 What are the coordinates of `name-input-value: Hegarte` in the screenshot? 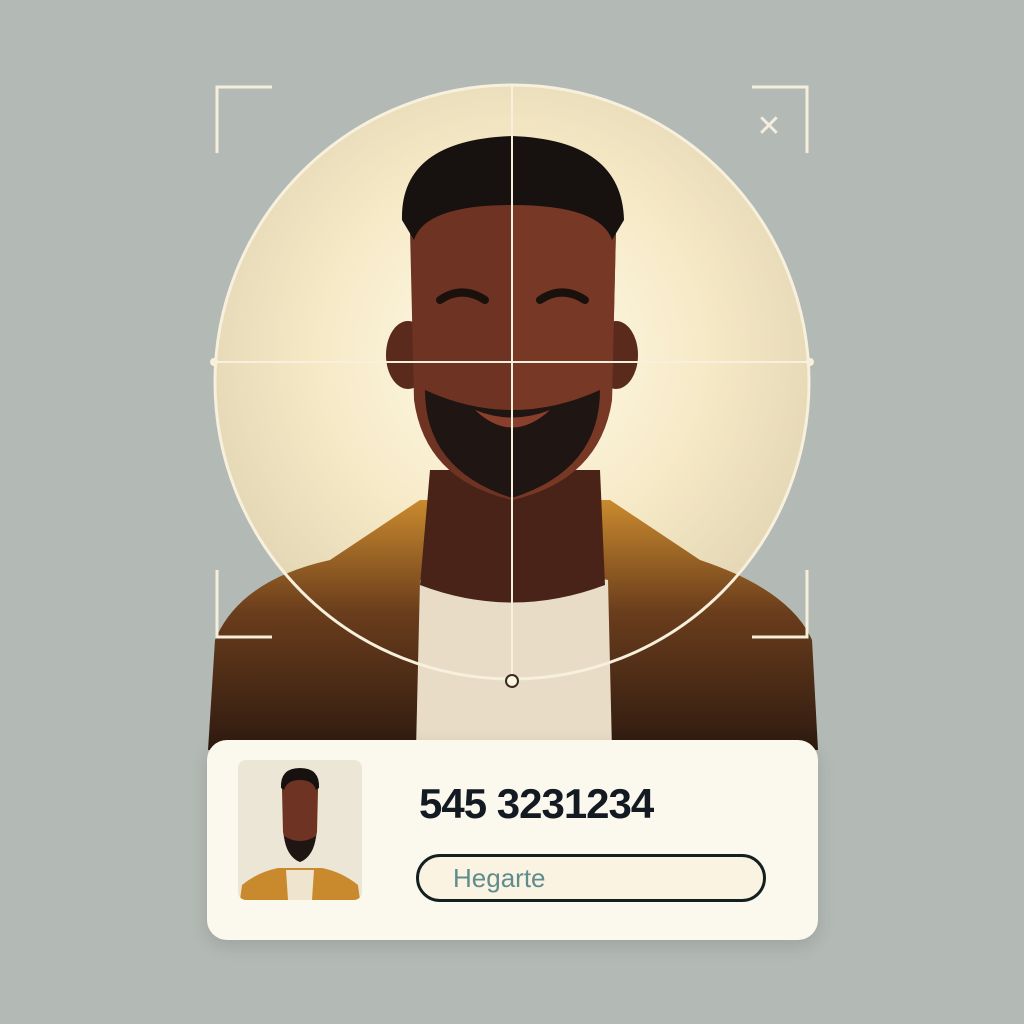 It's located at (499, 878).